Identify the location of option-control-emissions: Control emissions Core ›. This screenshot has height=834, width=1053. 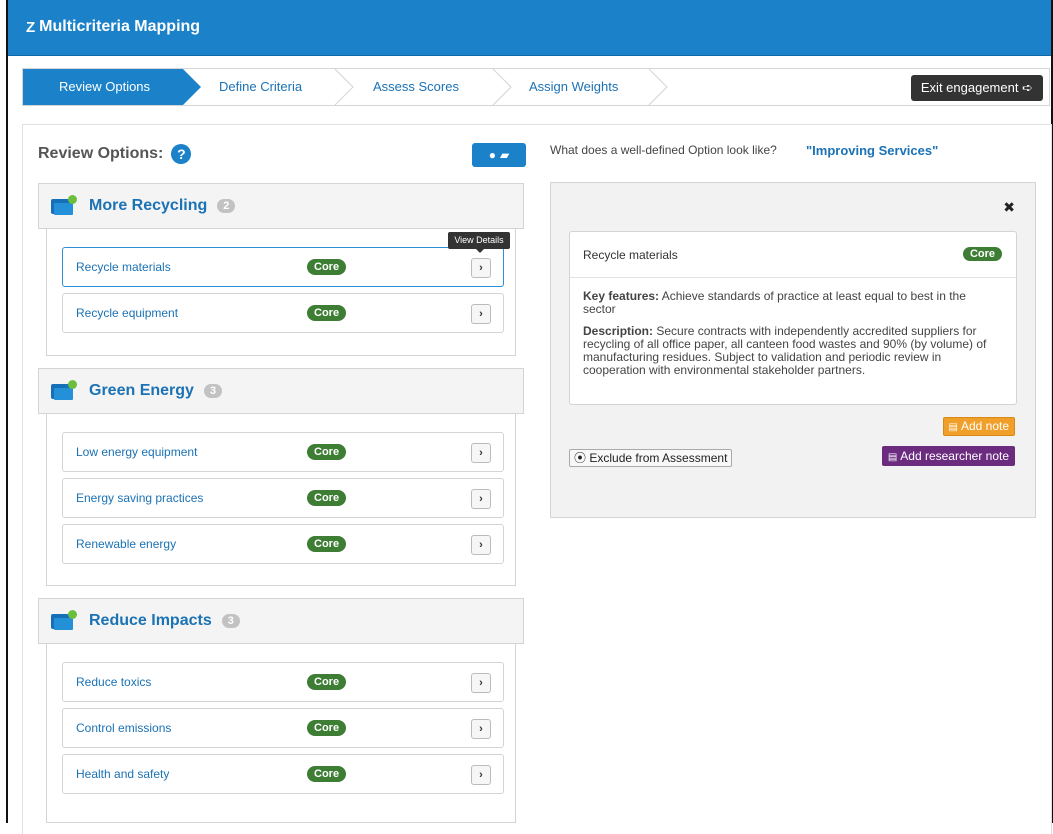
(283, 728).